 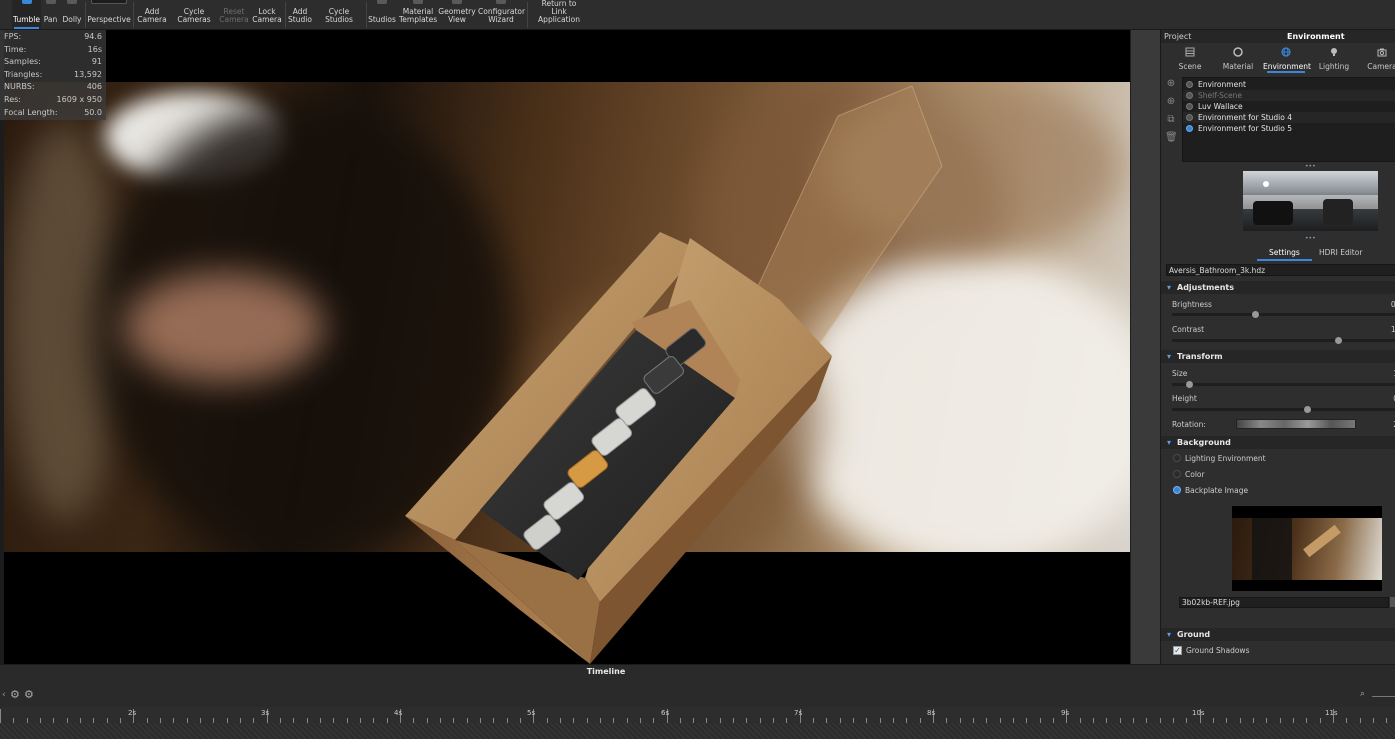 I want to click on contrast-slider, so click(x=1283, y=340).